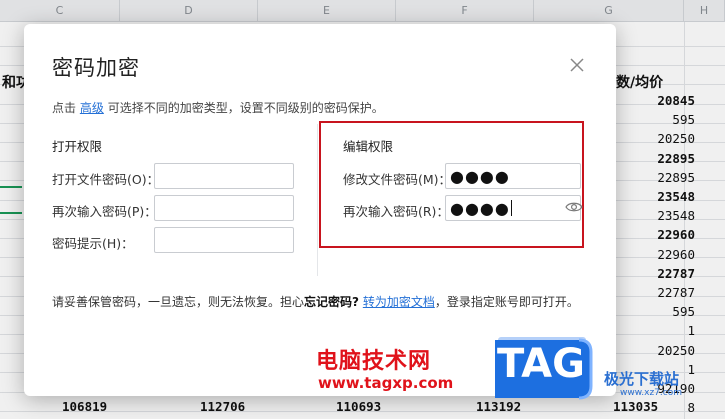 This screenshot has width=725, height=419. What do you see at coordinates (92, 108) in the screenshot?
I see `advanced-link: 高级` at bounding box center [92, 108].